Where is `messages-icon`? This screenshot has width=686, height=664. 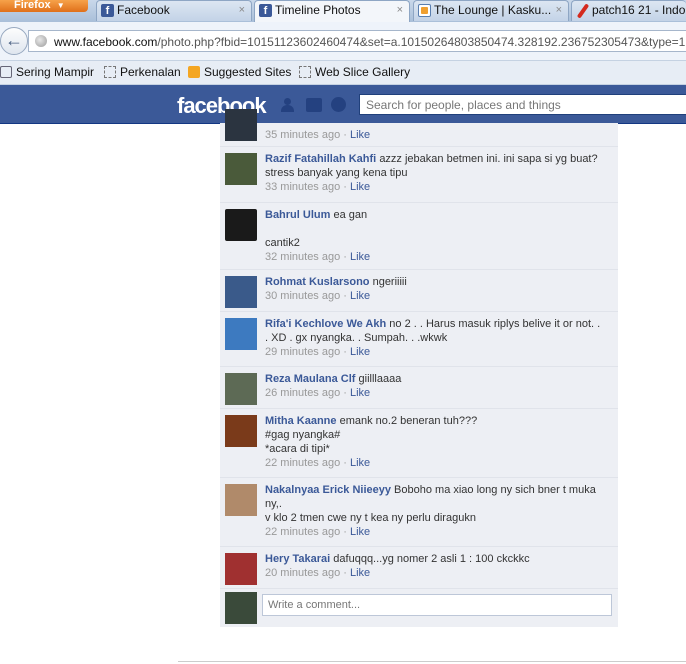 messages-icon is located at coordinates (314, 105).